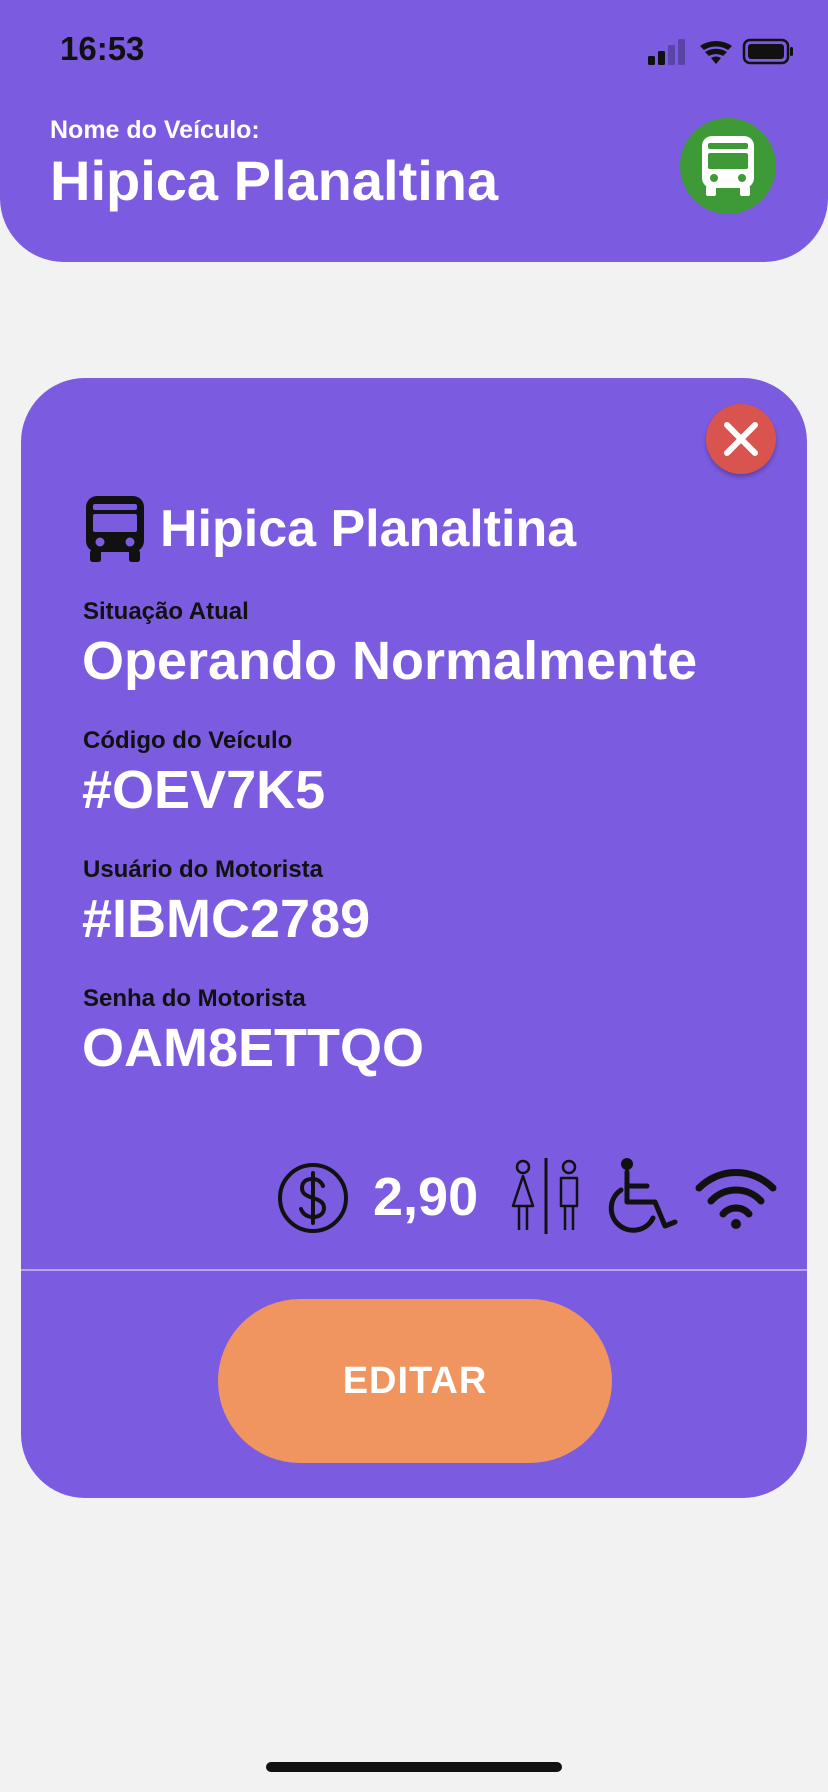 The image size is (828, 1792). I want to click on price-value: 2,90, so click(426, 1197).